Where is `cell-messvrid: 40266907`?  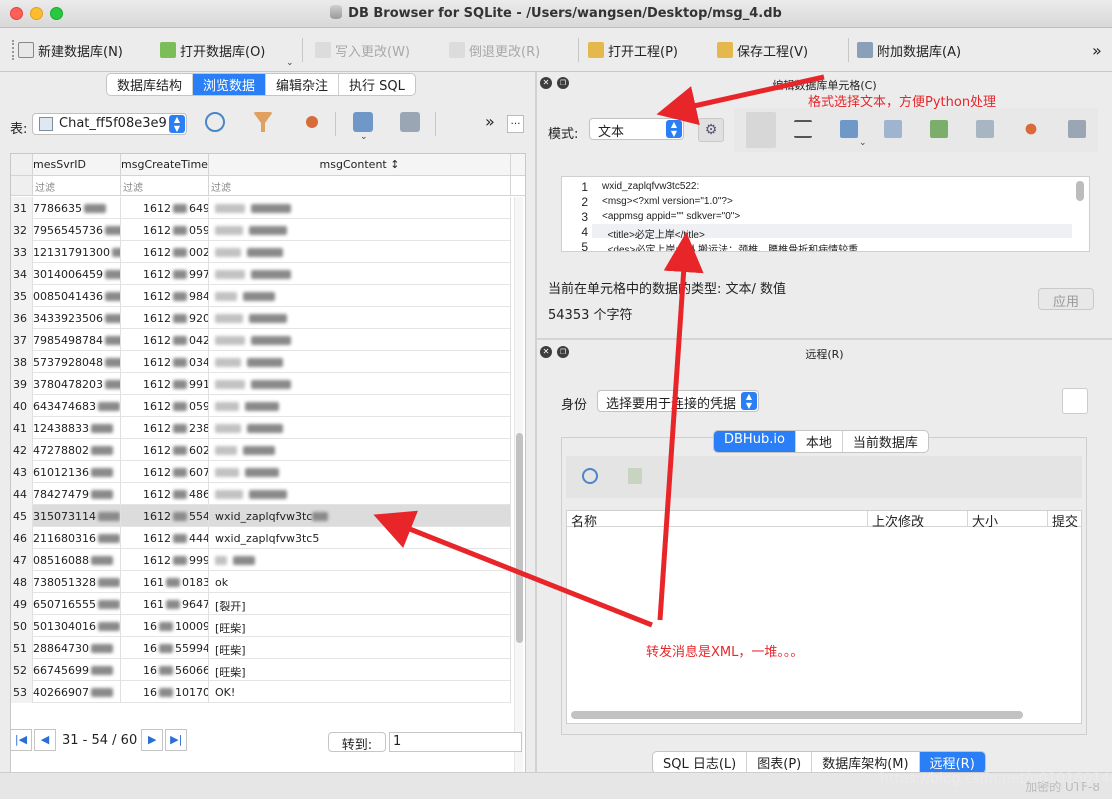
cell-messvrid: 40266907 is located at coordinates (77, 692).